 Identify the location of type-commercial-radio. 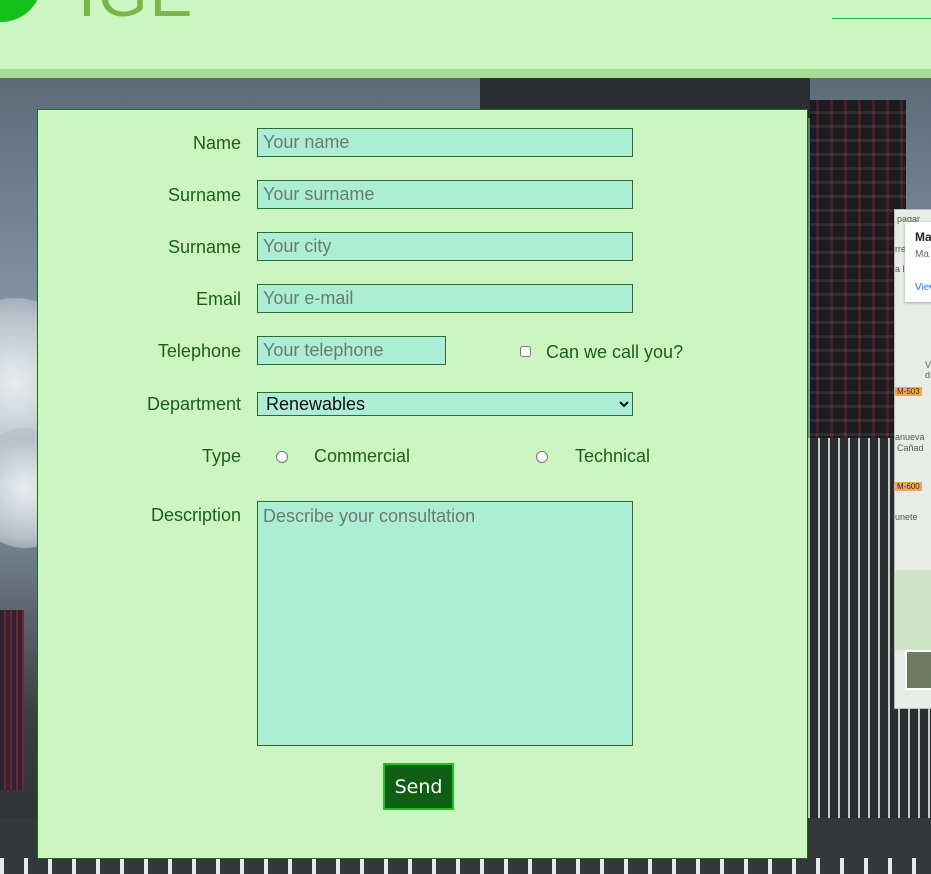
(282, 457).